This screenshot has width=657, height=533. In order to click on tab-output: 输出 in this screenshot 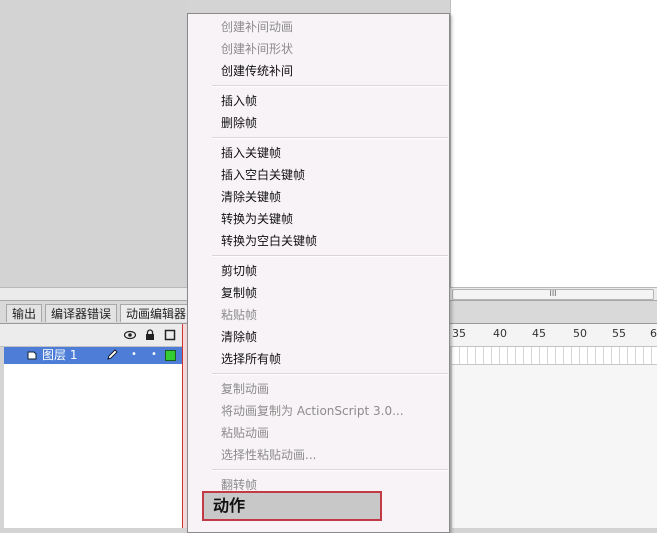, I will do `click(24, 313)`.